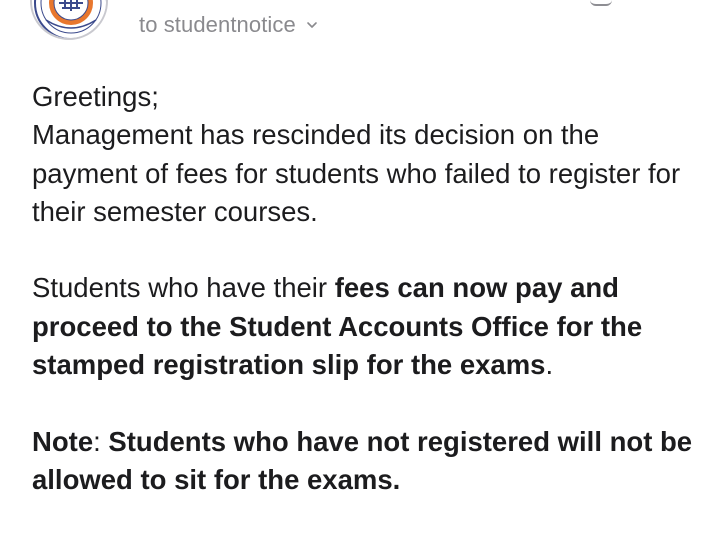 The width and height of the screenshot is (720, 540). Describe the element at coordinates (95, 96) in the screenshot. I see `greeting-text: Greetings;` at that location.